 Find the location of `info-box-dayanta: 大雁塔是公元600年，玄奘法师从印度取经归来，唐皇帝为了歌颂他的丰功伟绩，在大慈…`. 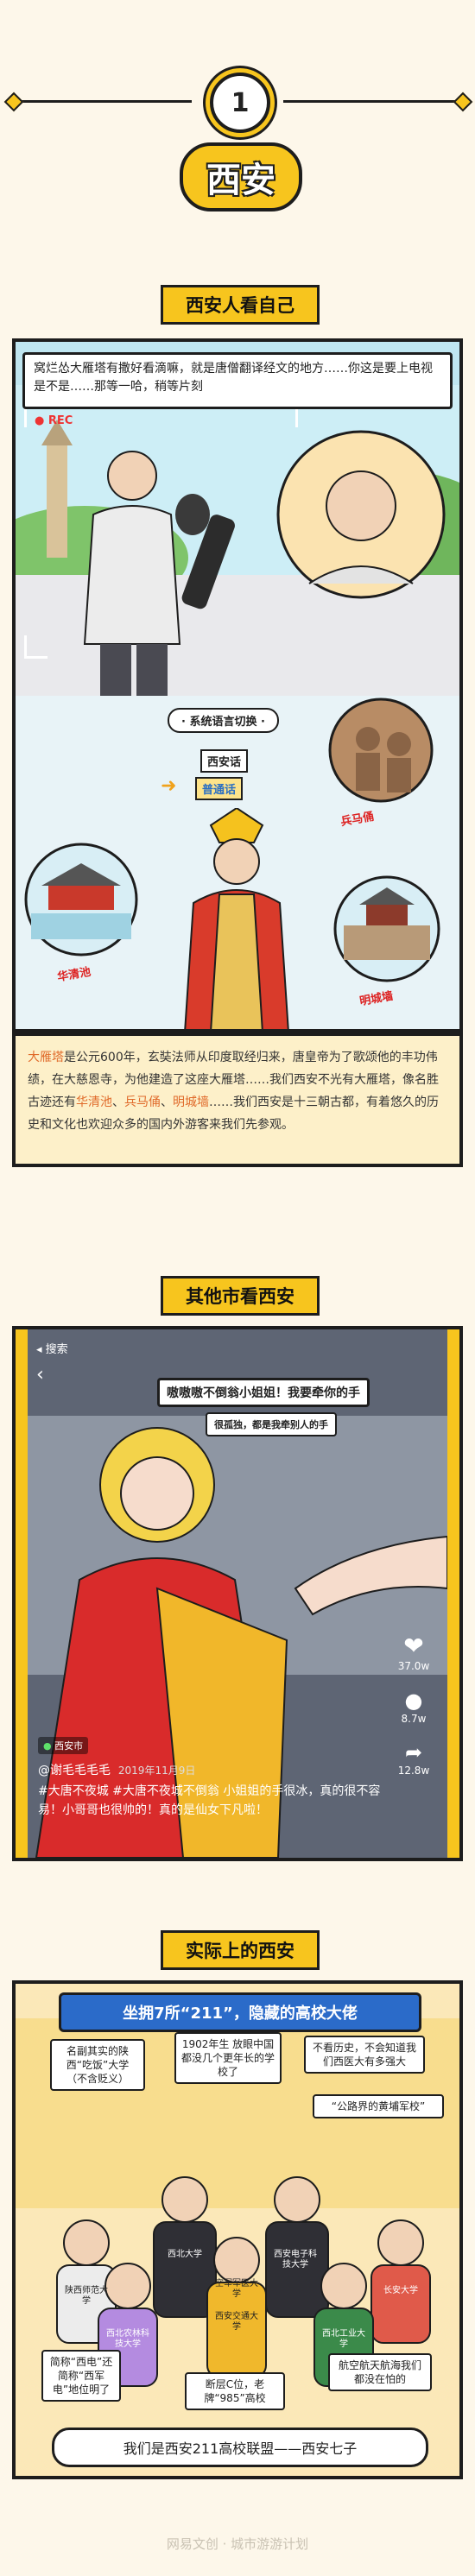

info-box-dayanta: 大雁塔是公元600年，玄奘法师从印度取经归来，唐皇帝为了歌颂他的丰功伟绩，在大慈… is located at coordinates (237, 1099).